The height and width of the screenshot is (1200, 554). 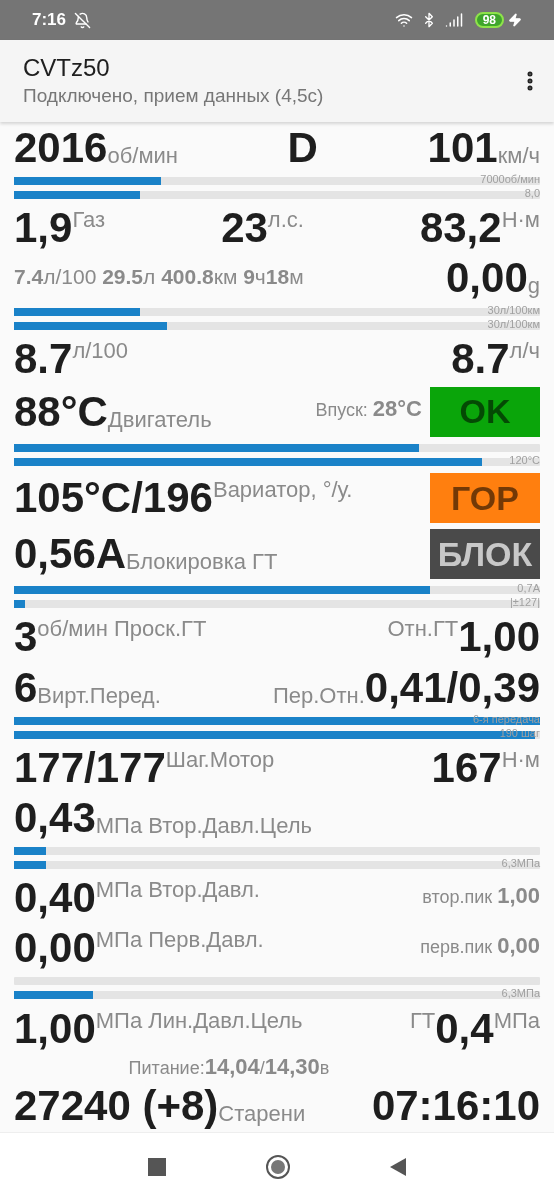 What do you see at coordinates (302, 148) in the screenshot?
I see `reading-value: D` at bounding box center [302, 148].